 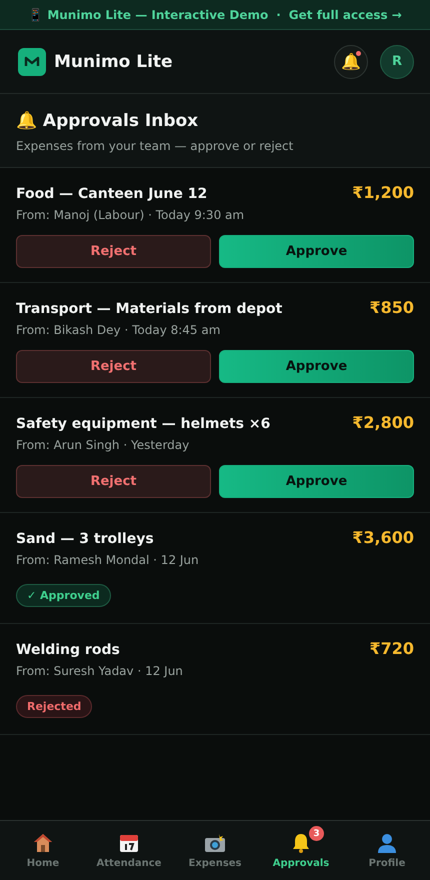 I want to click on expense-amount: ₹2,800, so click(x=383, y=422).